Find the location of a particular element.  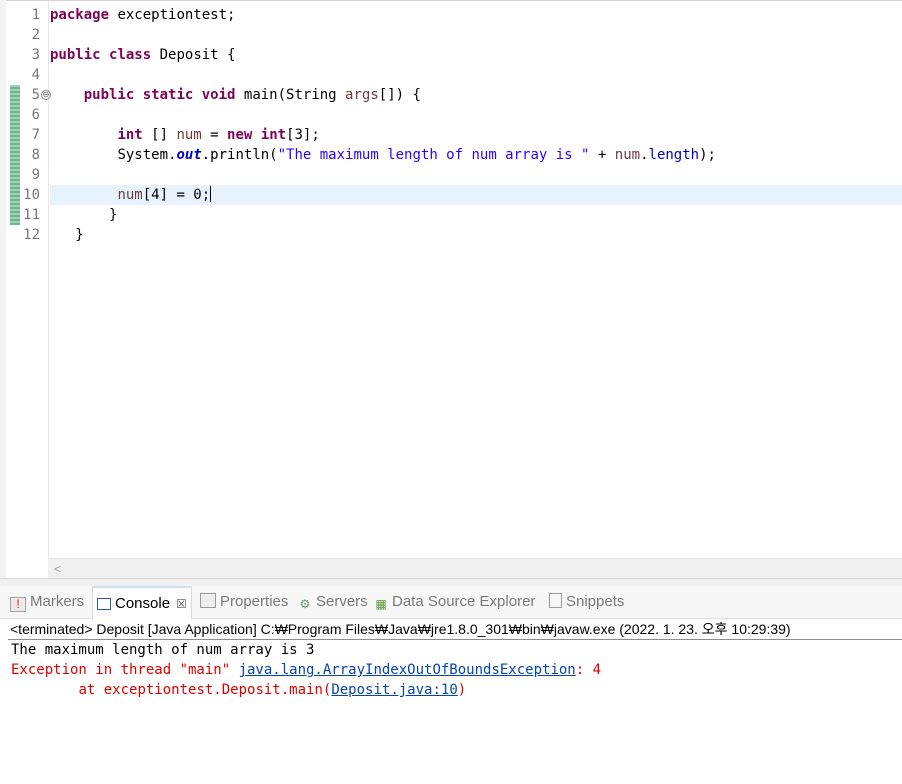

keyword: class is located at coordinates (130, 55).